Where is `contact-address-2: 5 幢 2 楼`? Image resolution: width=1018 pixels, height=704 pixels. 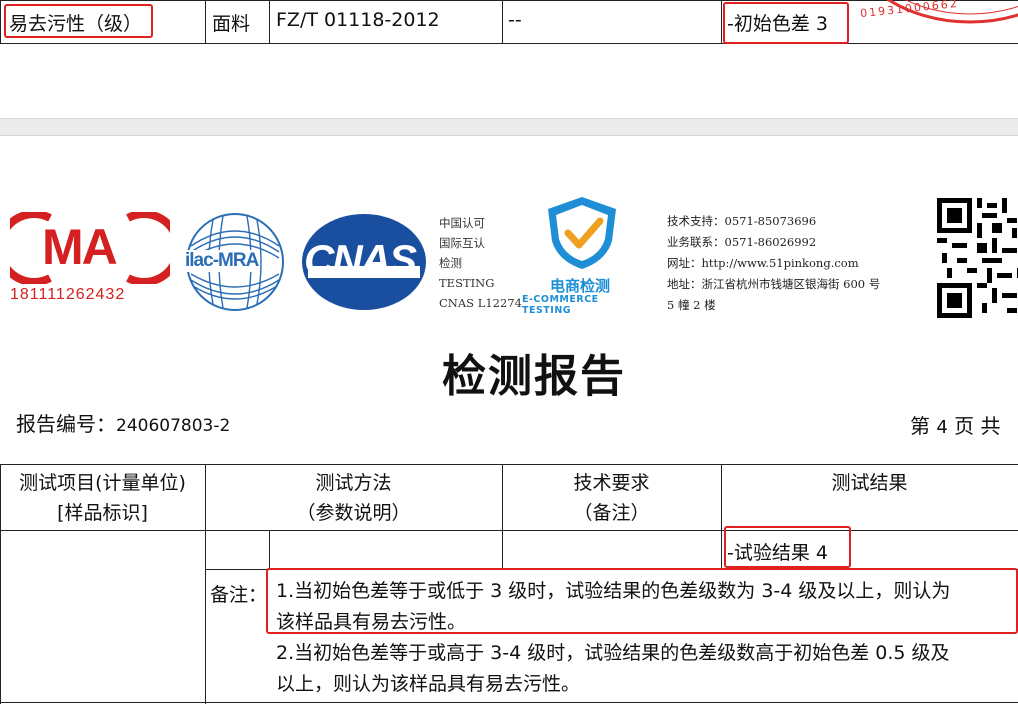
contact-address-2: 5 幢 2 楼 is located at coordinates (691, 305).